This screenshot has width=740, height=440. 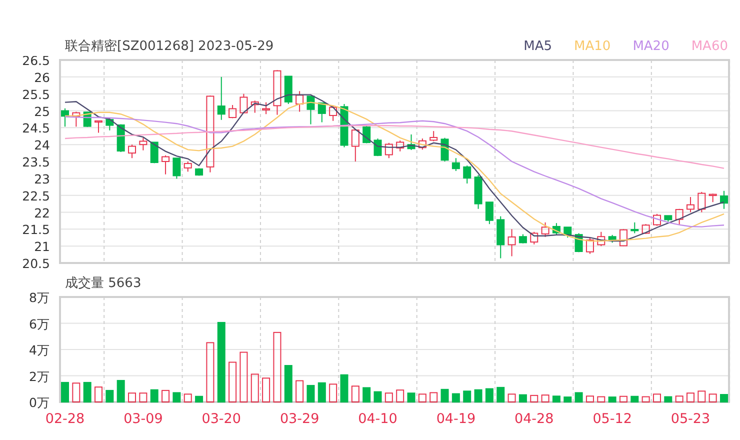 What do you see at coordinates (538, 46) in the screenshot?
I see `legend-item: MA5` at bounding box center [538, 46].